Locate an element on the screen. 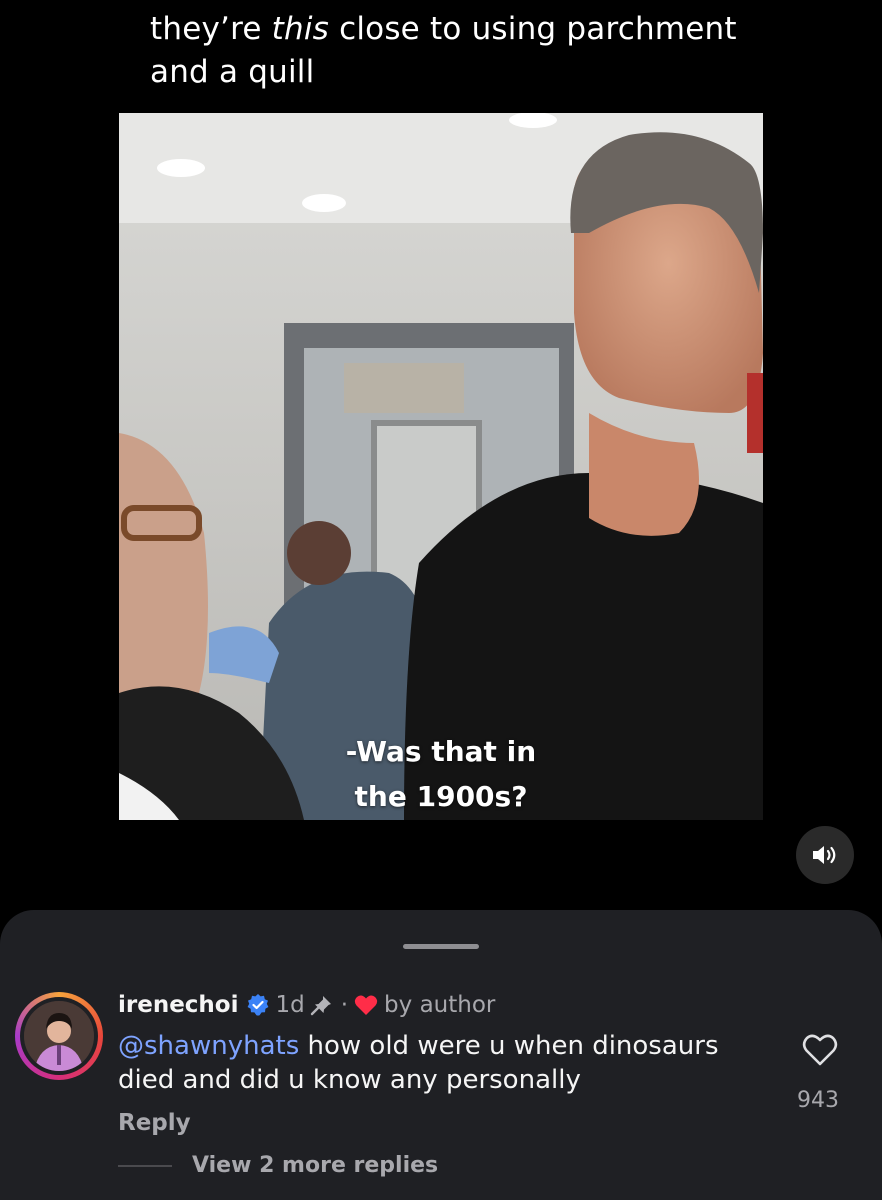 This screenshot has height=1200, width=882. video-subtitle: -Was that in the 1900s? is located at coordinates (441, 774).